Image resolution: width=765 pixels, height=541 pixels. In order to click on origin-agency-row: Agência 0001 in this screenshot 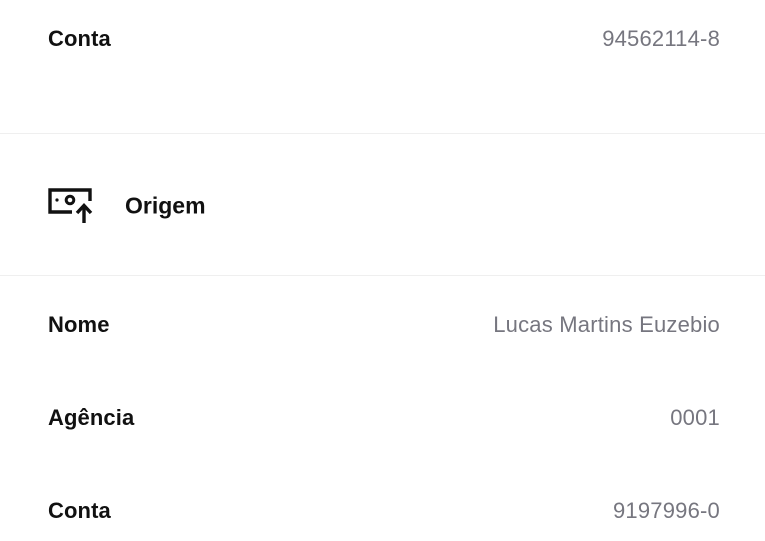, I will do `click(382, 418)`.